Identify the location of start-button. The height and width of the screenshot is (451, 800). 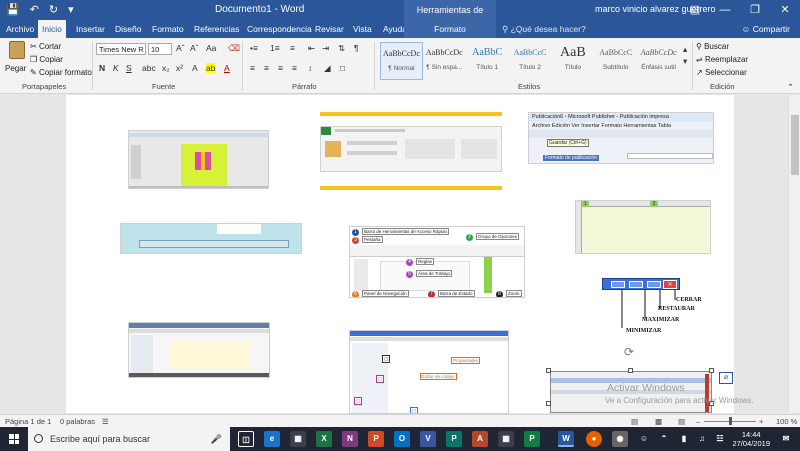
(14, 439).